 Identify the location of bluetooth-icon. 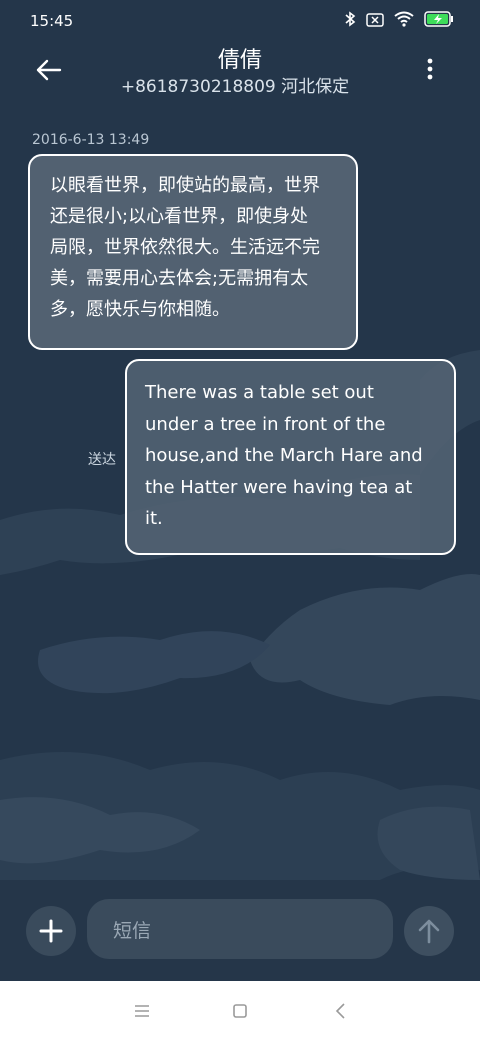
(350, 21).